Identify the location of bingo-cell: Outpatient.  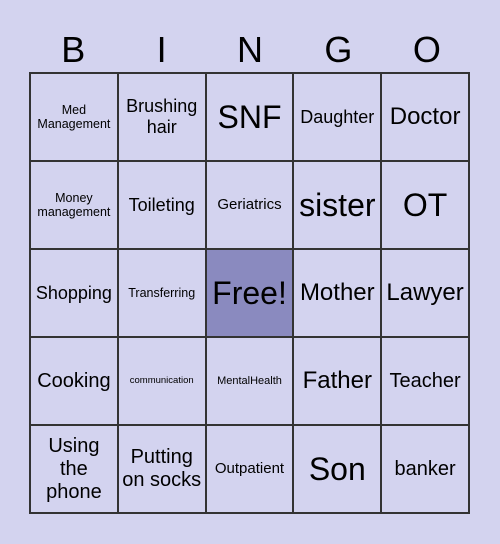
(249, 469).